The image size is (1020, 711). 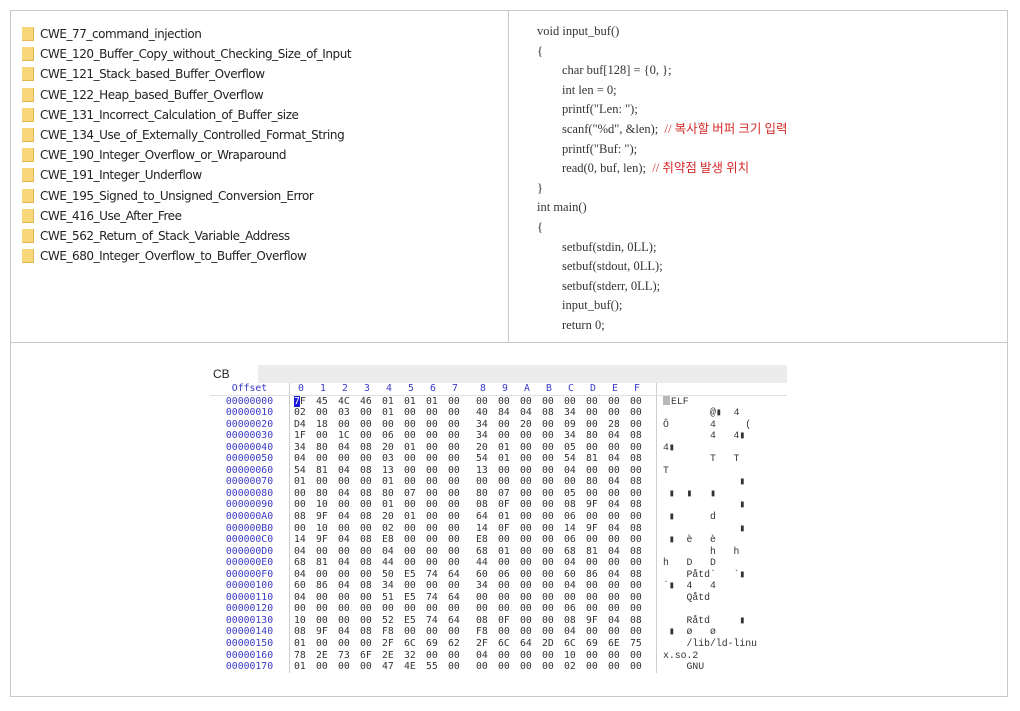 I want to click on hex-byte: 81, so click(x=597, y=552).